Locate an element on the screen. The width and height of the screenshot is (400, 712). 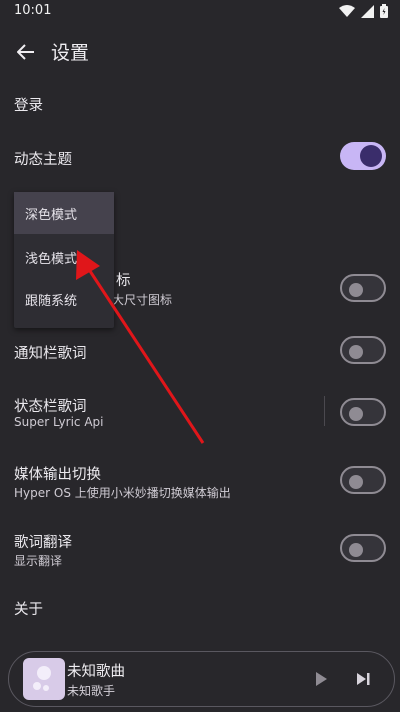
lyrics-translation-label: 歌词翻译 is located at coordinates (43, 543).